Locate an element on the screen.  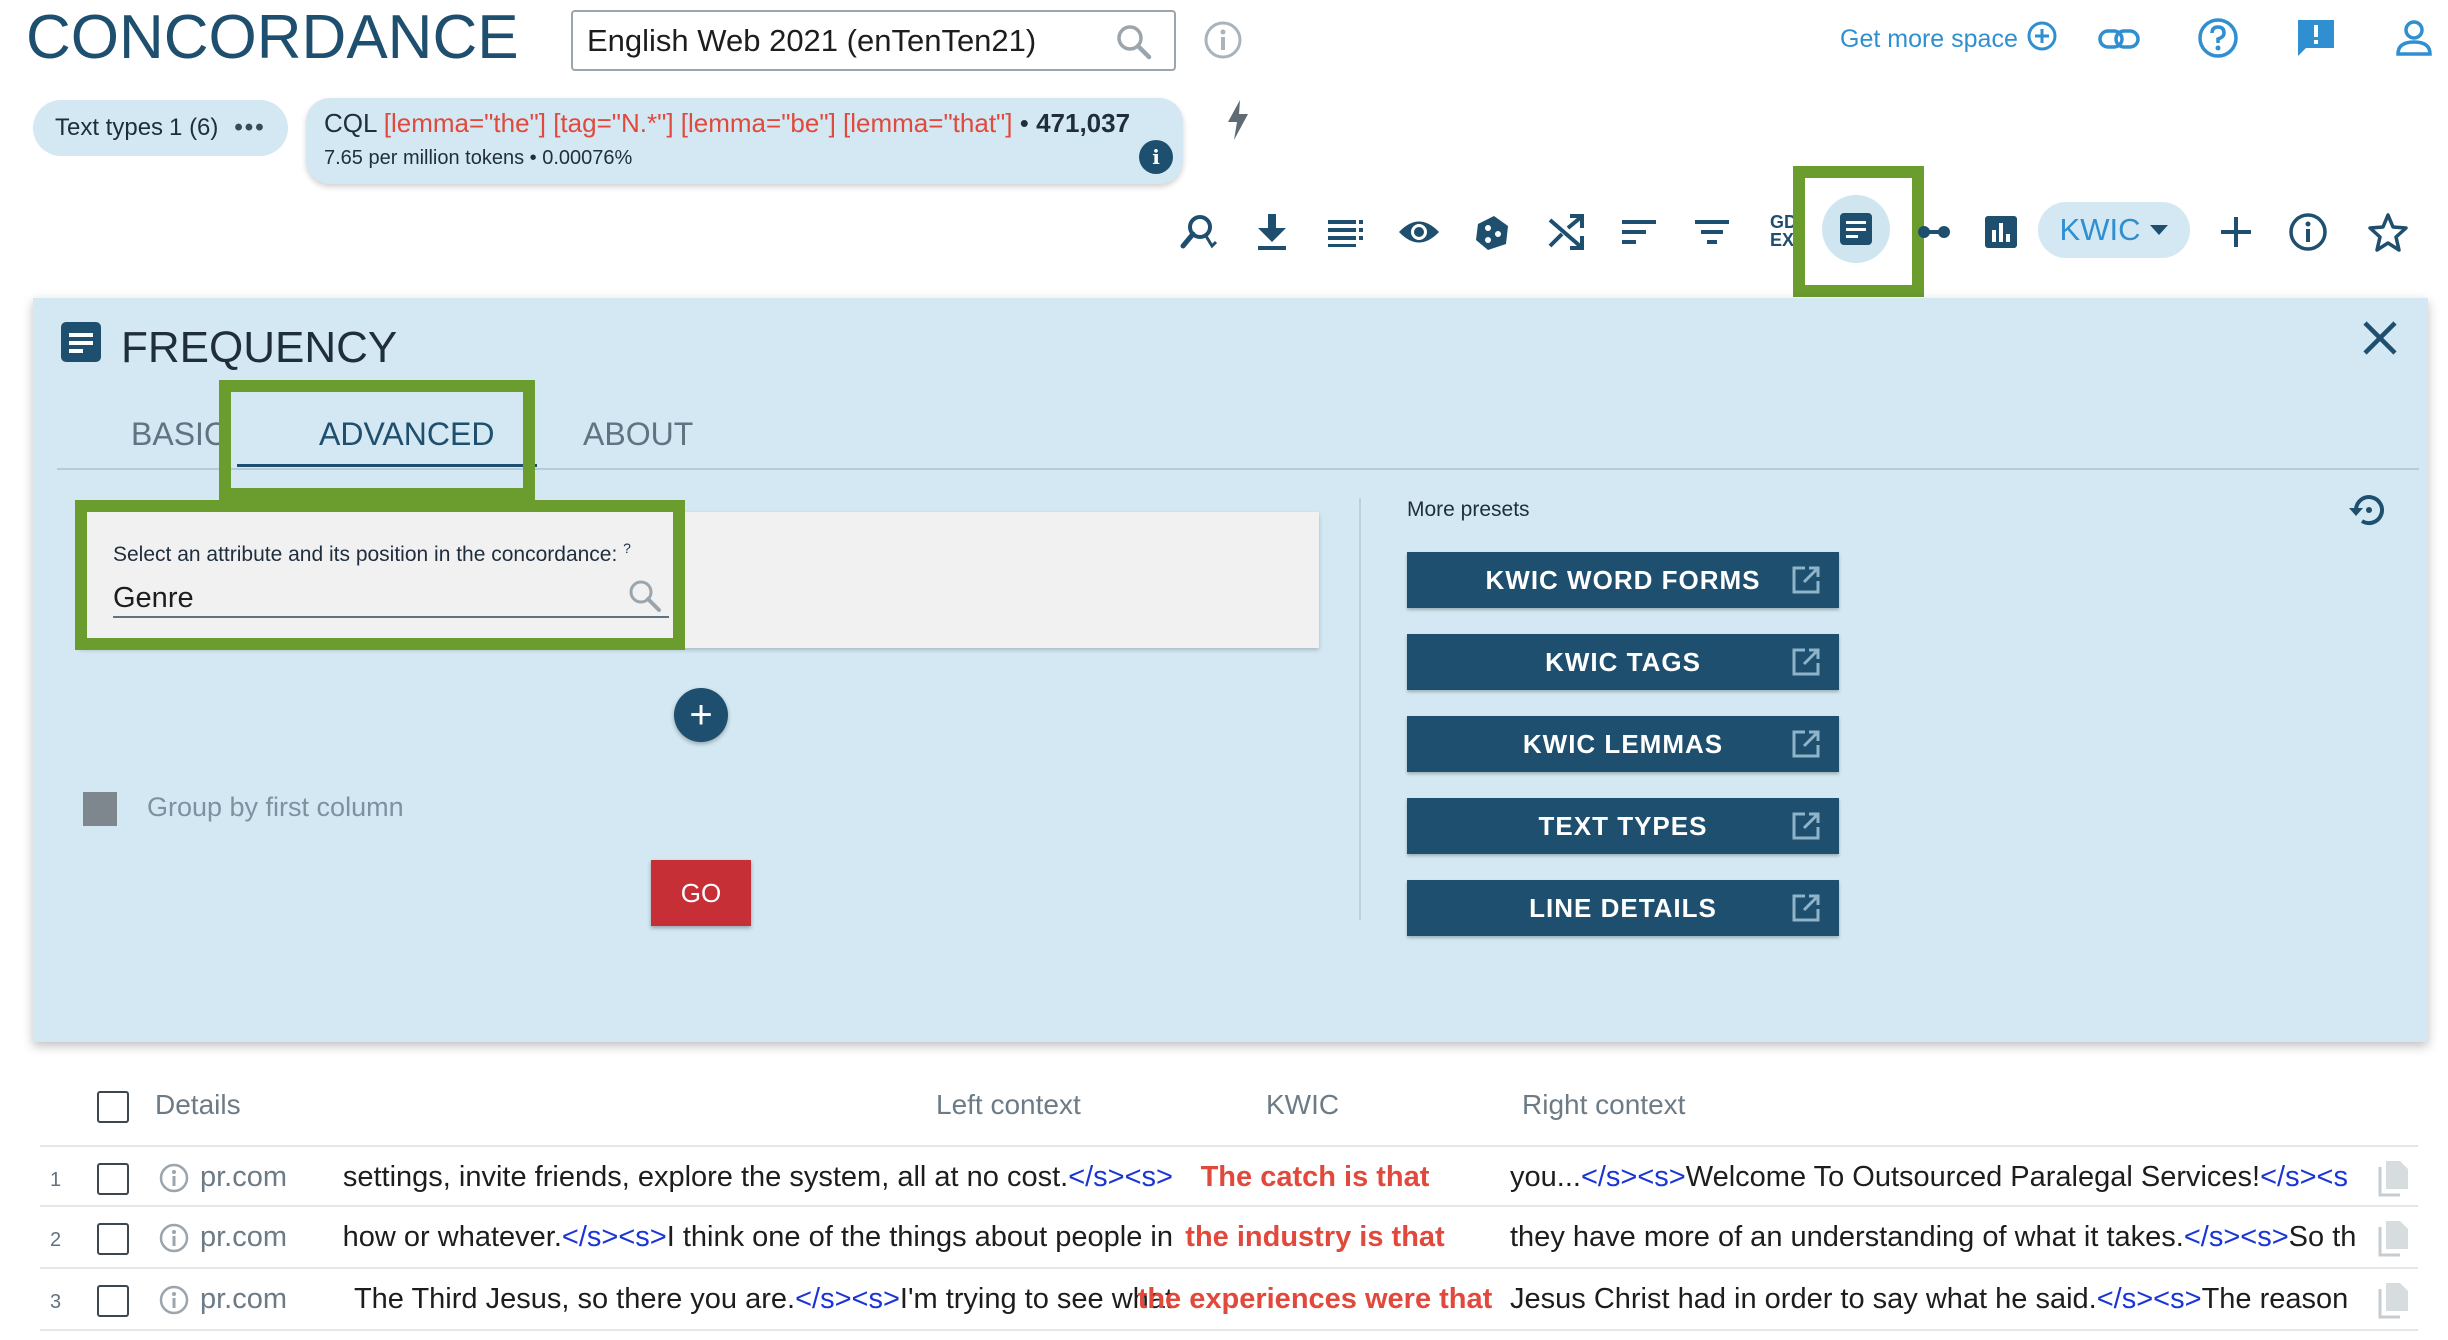
kwic-match: the experiences were that is located at coordinates (1315, 1299).